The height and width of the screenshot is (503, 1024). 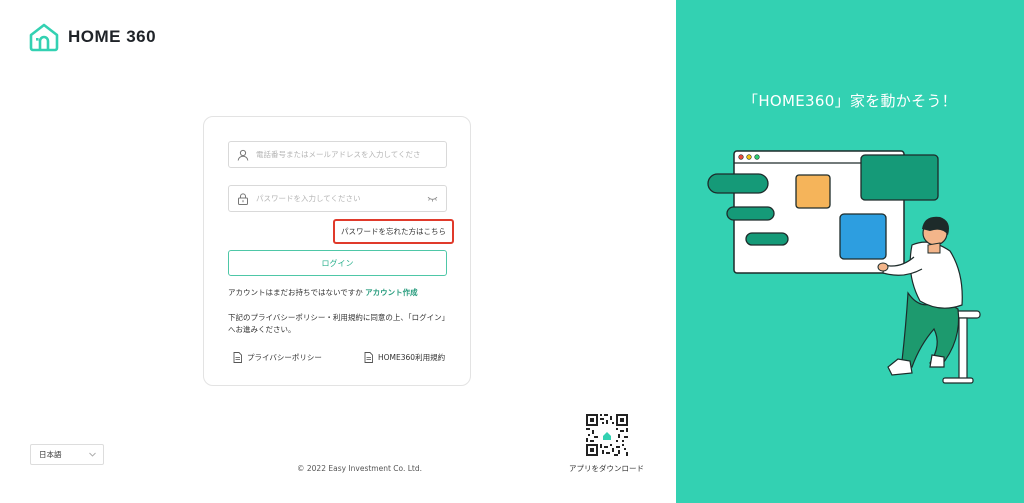 I want to click on user-input, so click(x=347, y=154).